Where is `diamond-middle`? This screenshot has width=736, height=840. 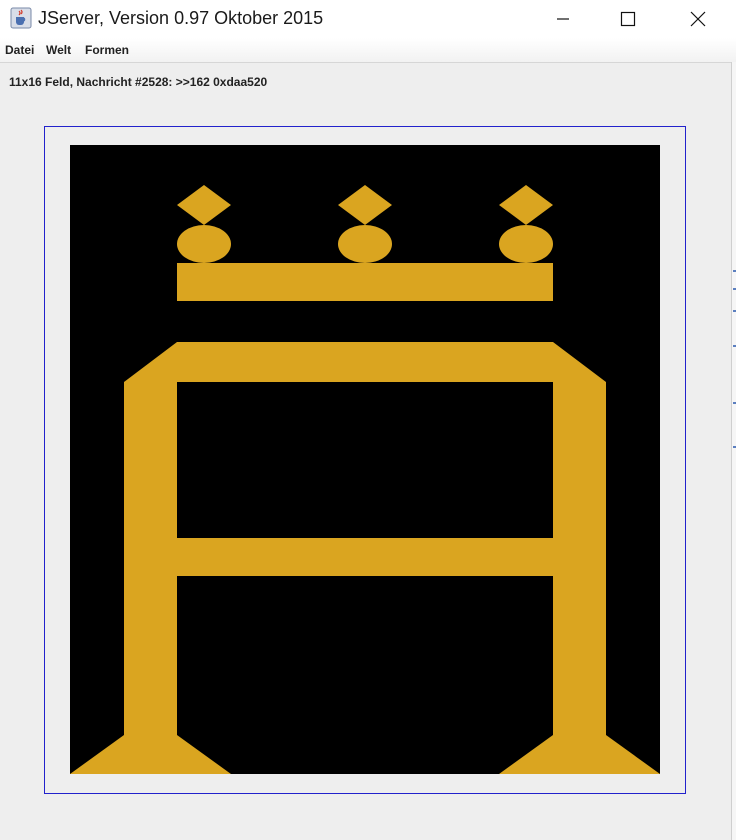 diamond-middle is located at coordinates (365, 205).